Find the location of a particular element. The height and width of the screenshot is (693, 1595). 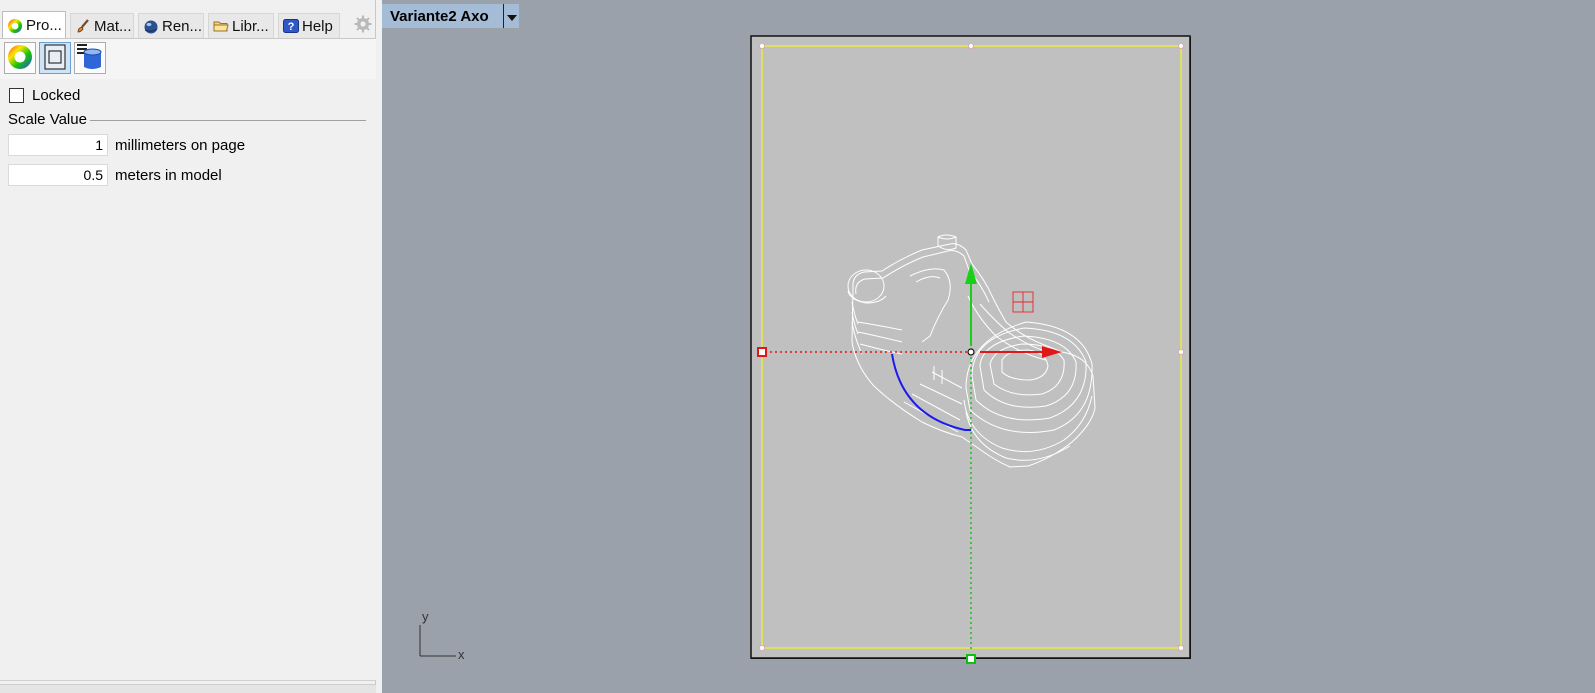

selected-bottom-grip is located at coordinates (971, 659).